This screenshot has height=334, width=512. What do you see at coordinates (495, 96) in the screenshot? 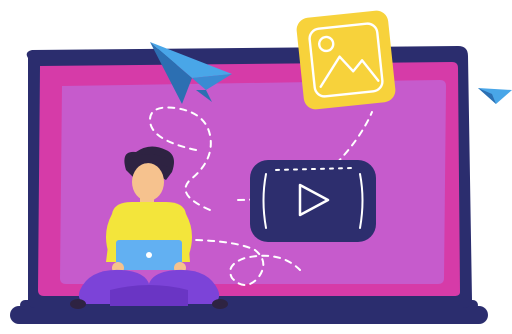
I see `paper-plane-small-icon` at bounding box center [495, 96].